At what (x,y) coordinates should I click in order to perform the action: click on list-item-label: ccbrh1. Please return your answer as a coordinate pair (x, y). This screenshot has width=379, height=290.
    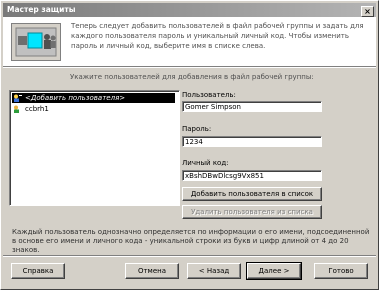
    Looking at the image, I should click on (37, 109).